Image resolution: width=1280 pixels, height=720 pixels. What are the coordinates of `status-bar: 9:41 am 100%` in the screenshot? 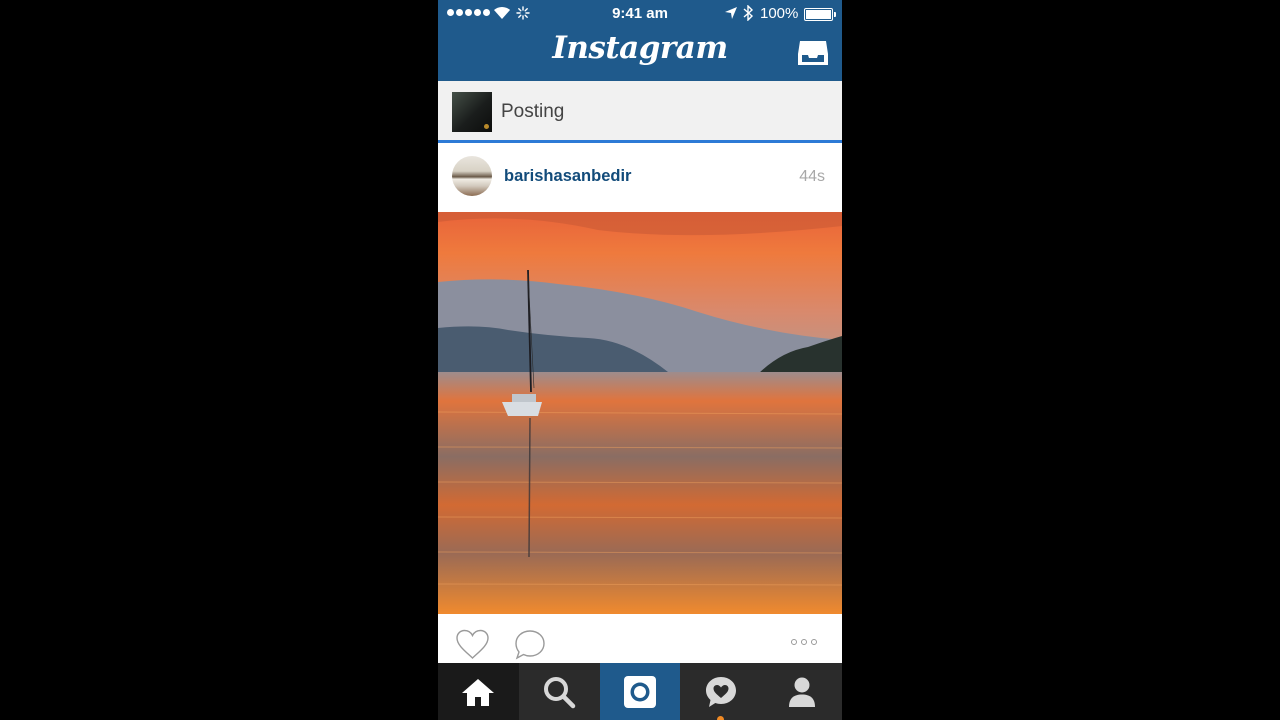 It's located at (640, 14).